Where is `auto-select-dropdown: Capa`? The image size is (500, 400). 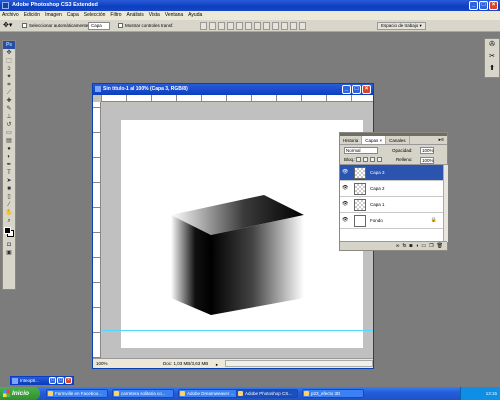
auto-select-dropdown: Capa is located at coordinates (99, 26).